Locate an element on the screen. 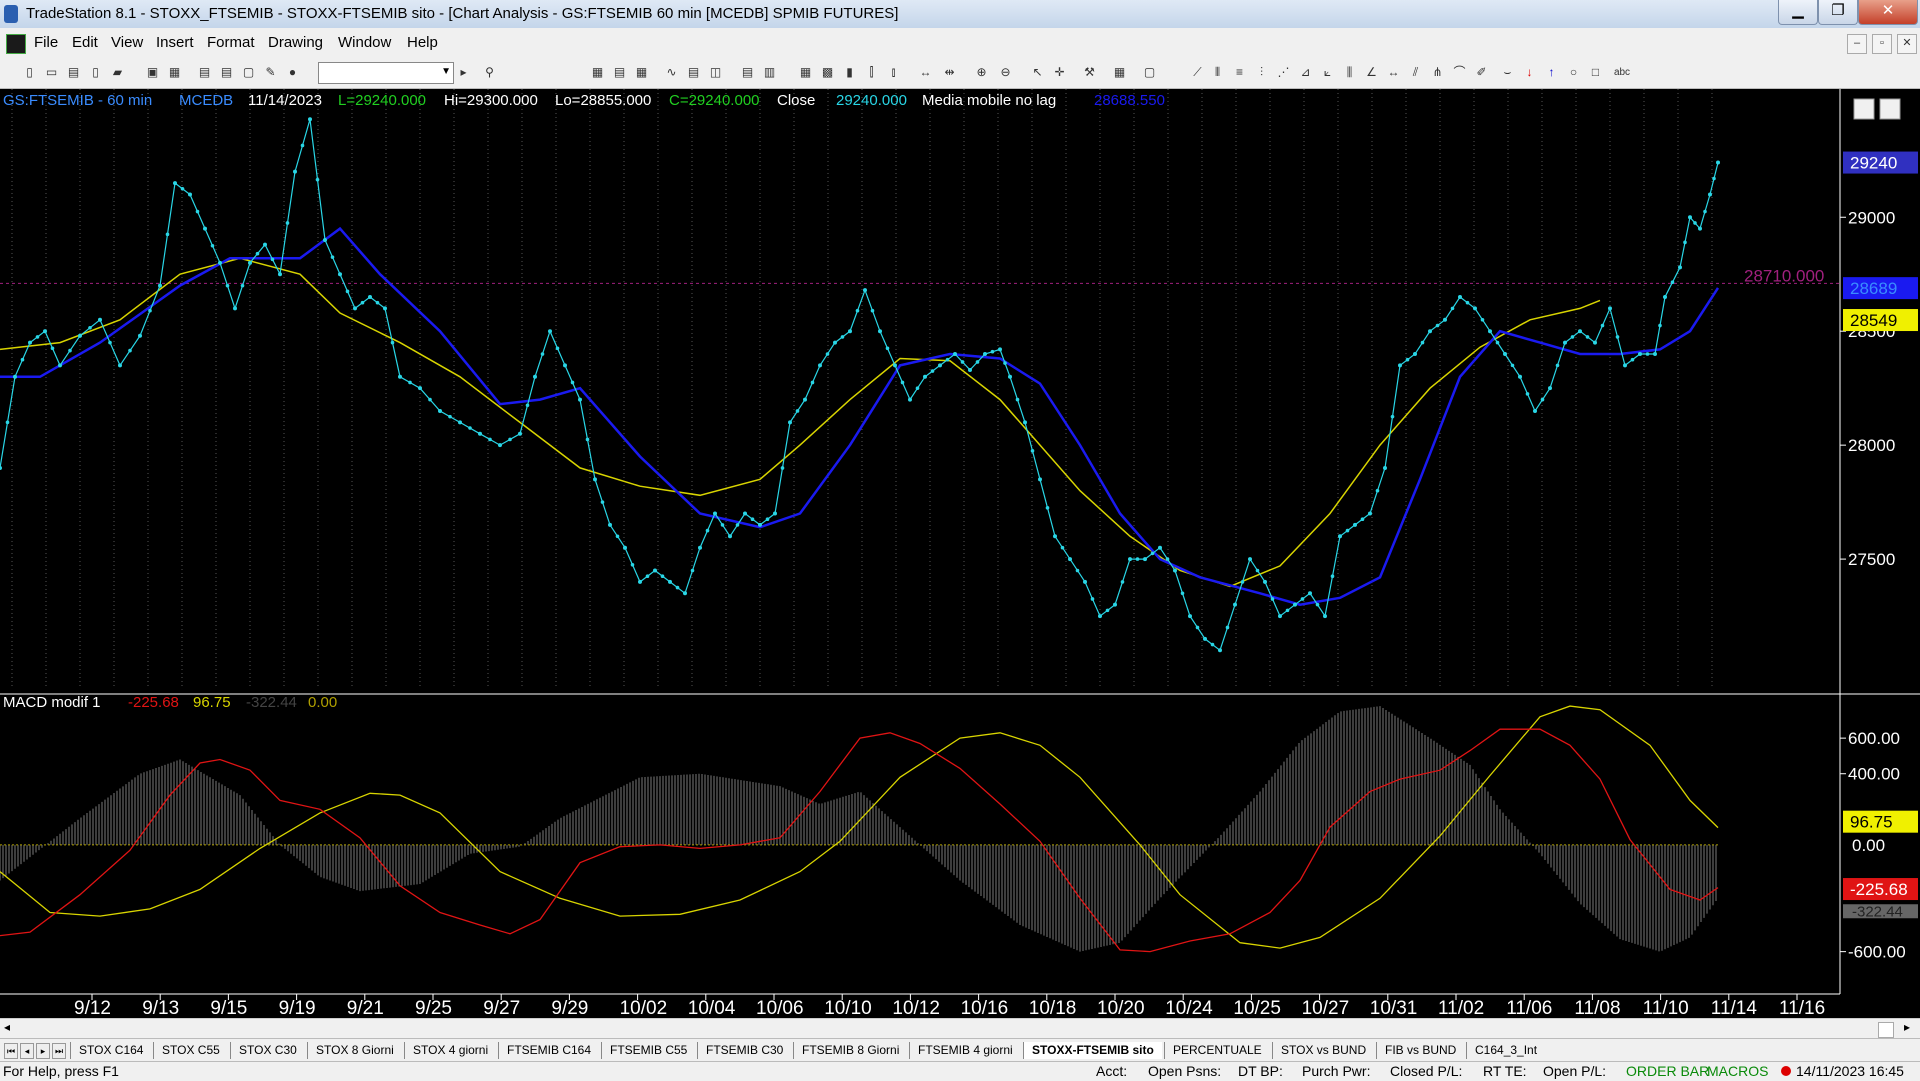  order-bar-button: ORDER BAR is located at coordinates (1667, 1071).